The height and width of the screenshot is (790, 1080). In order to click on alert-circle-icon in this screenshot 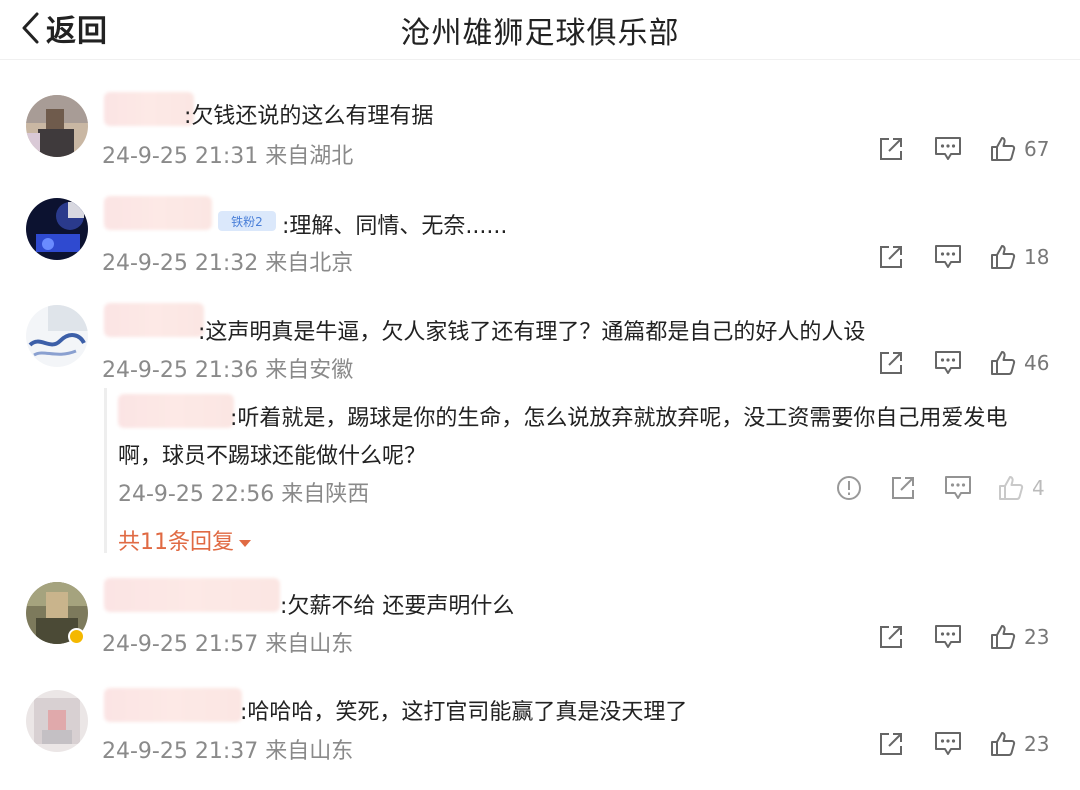, I will do `click(849, 488)`.